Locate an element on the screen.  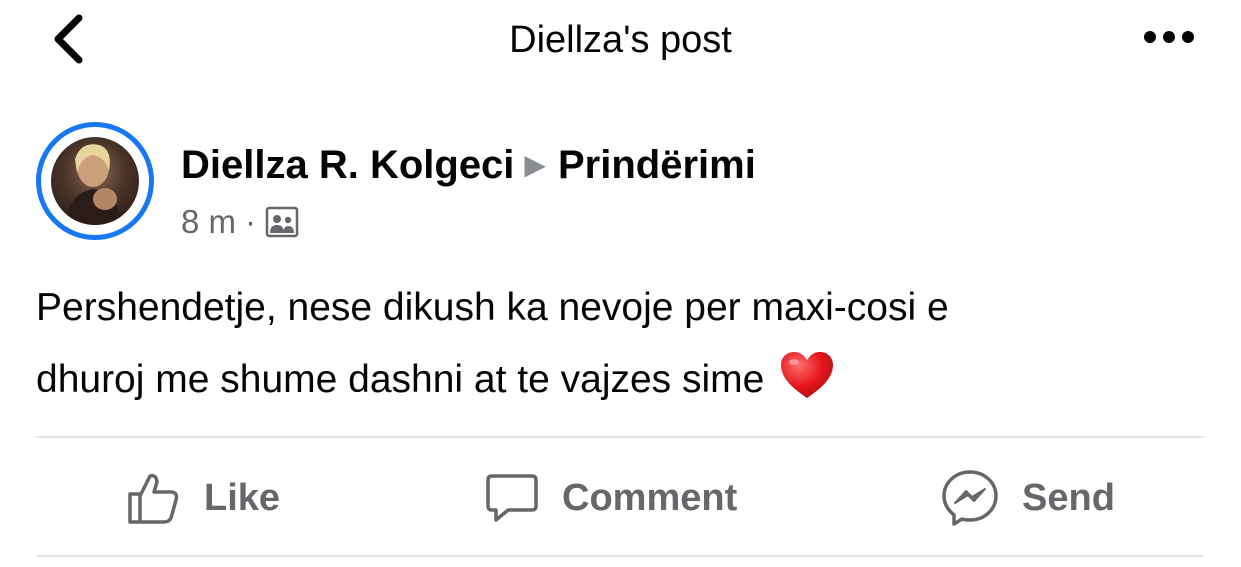
avatar is located at coordinates (95, 181).